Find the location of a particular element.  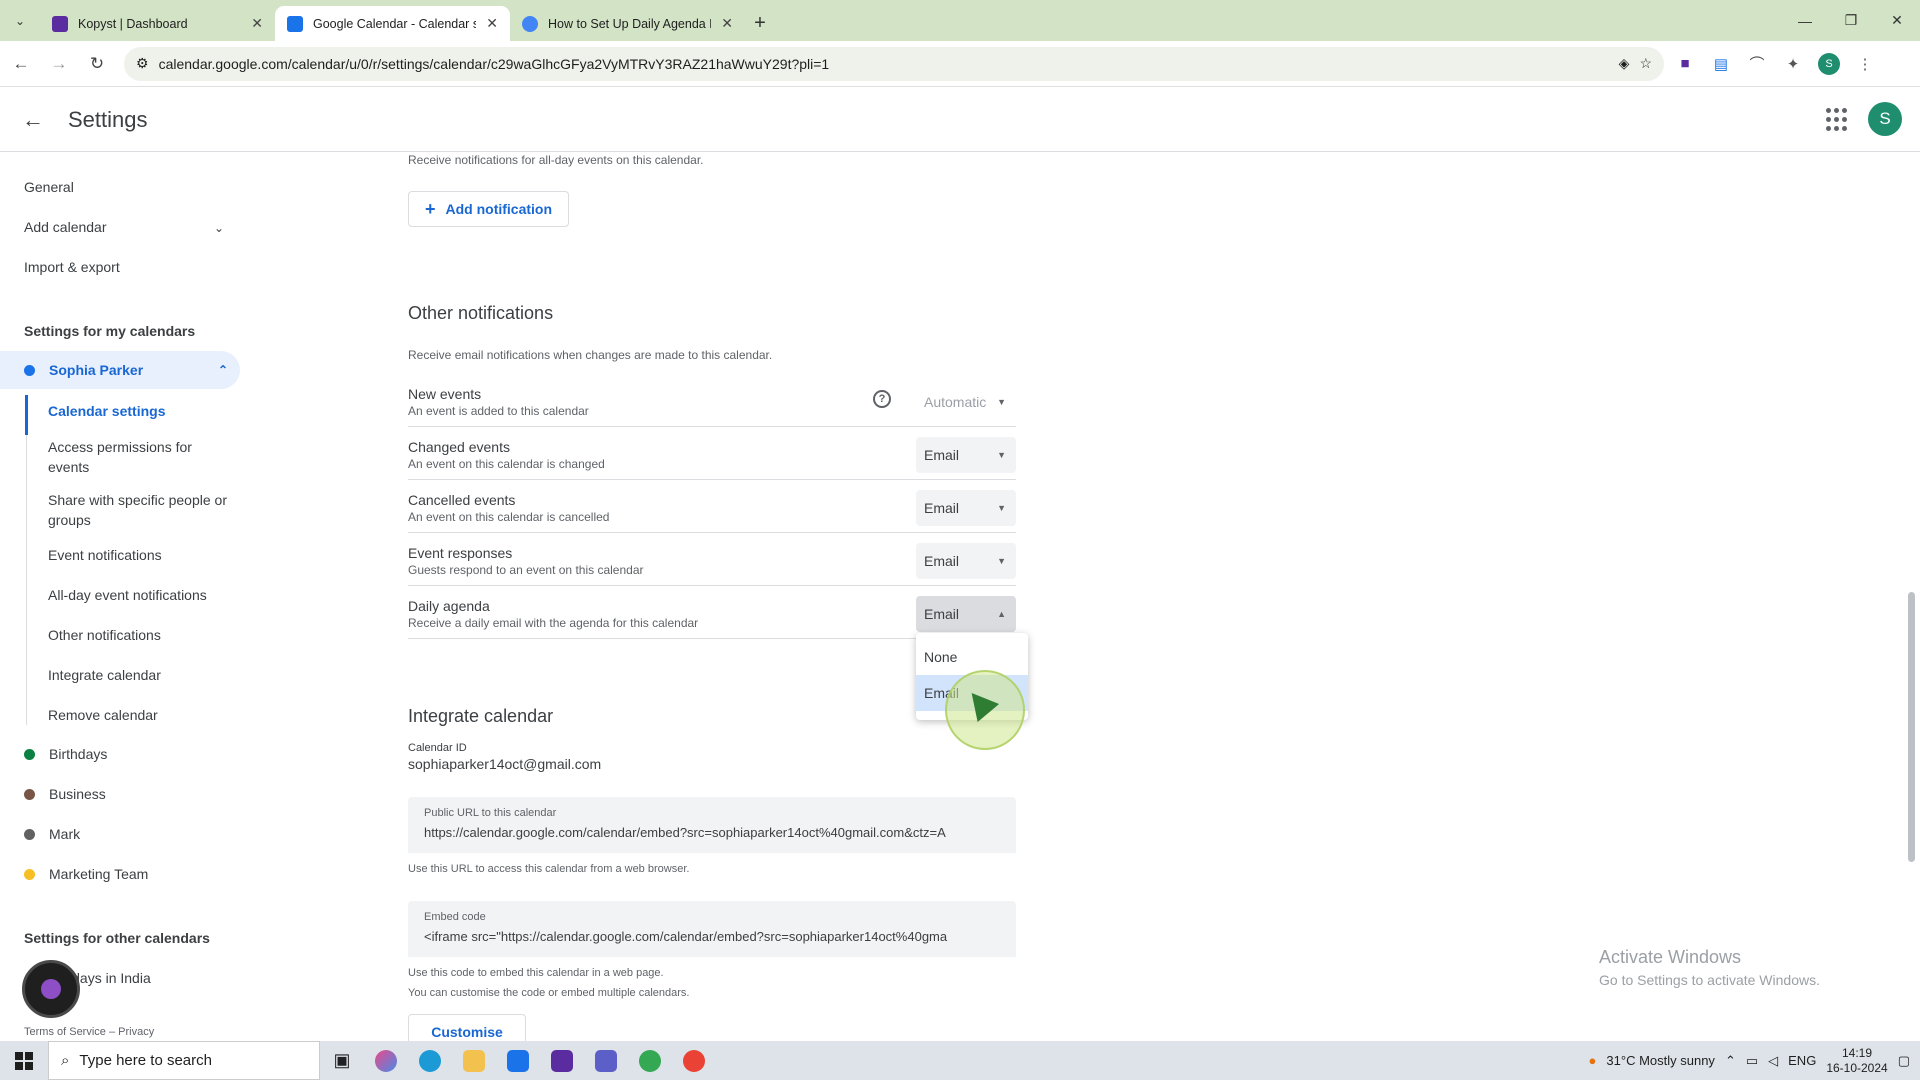

sidebar-item-other-notifications: Other notifications is located at coordinates (138, 635).